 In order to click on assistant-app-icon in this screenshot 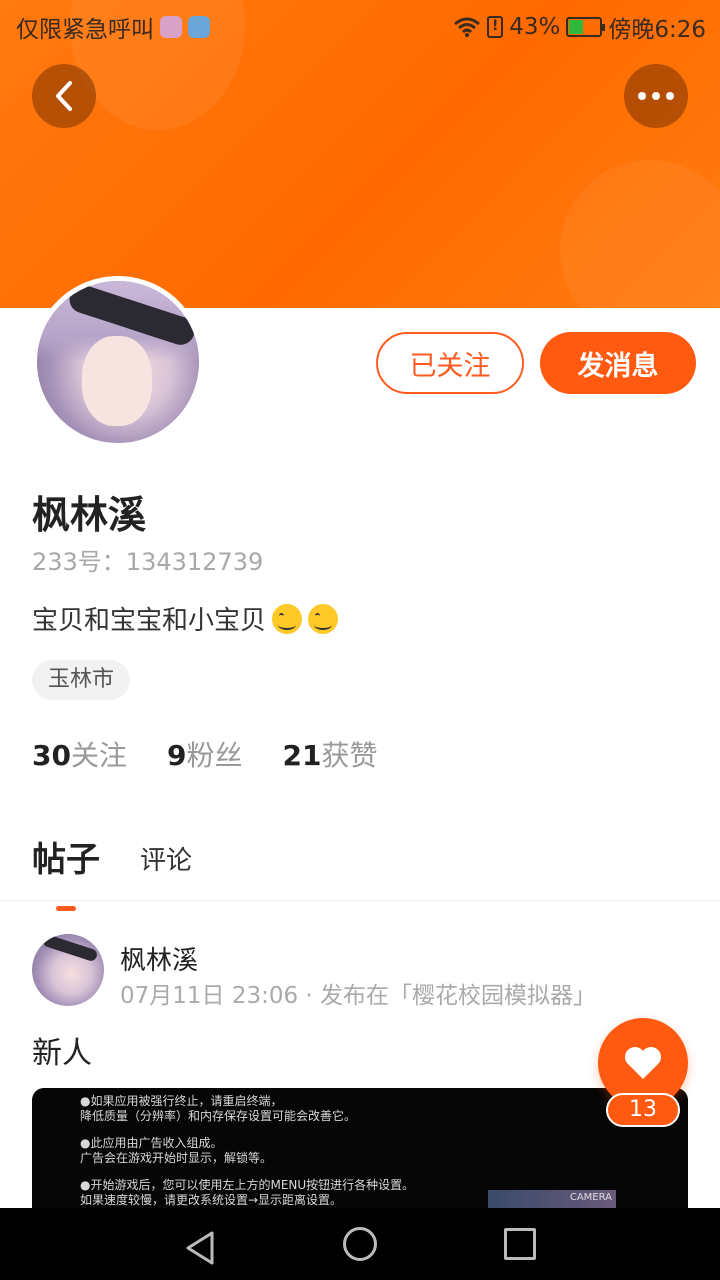, I will do `click(199, 27)`.